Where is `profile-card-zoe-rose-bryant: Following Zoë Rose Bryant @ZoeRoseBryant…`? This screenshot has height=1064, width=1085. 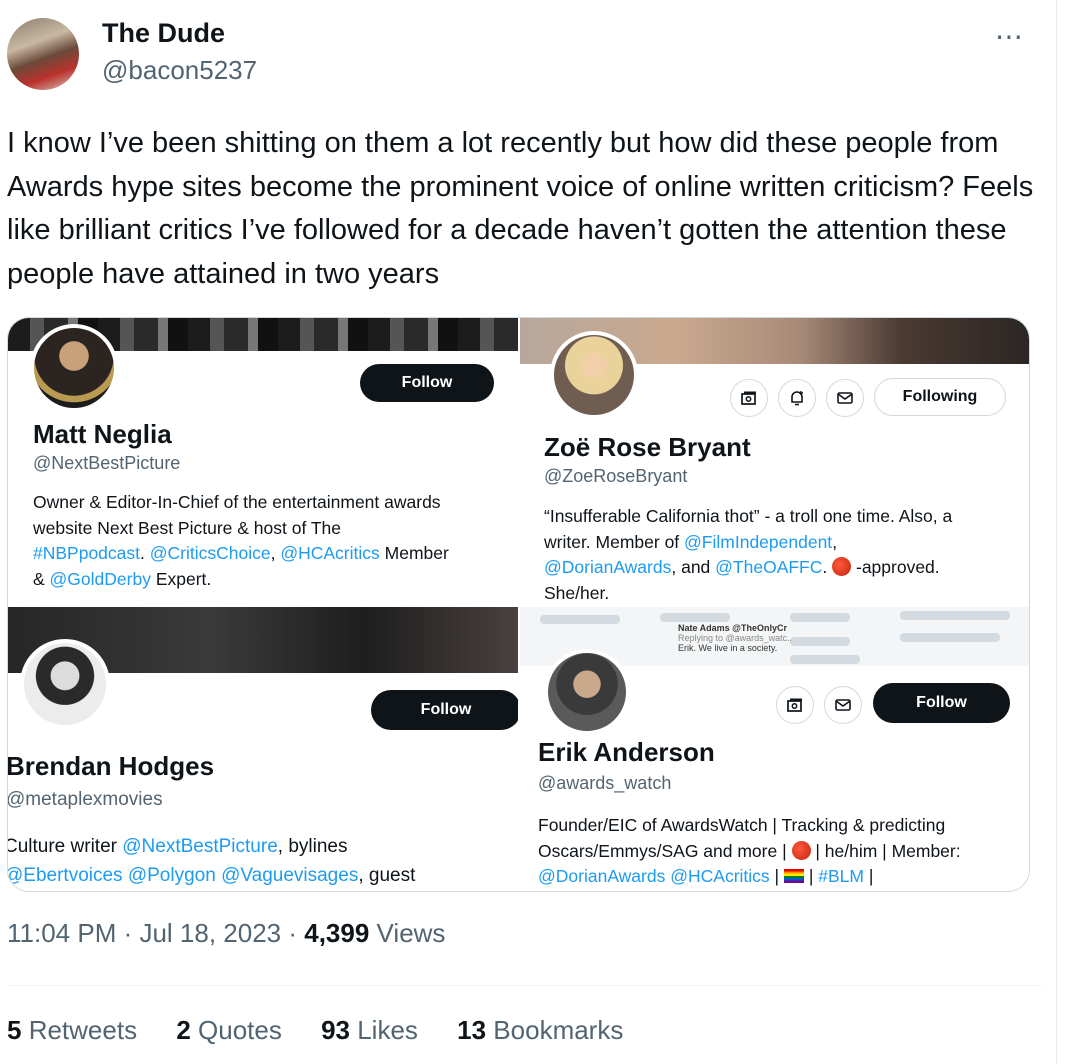 profile-card-zoe-rose-bryant: Following Zoë Rose Bryant @ZoeRoseBryant… is located at coordinates (774, 462).